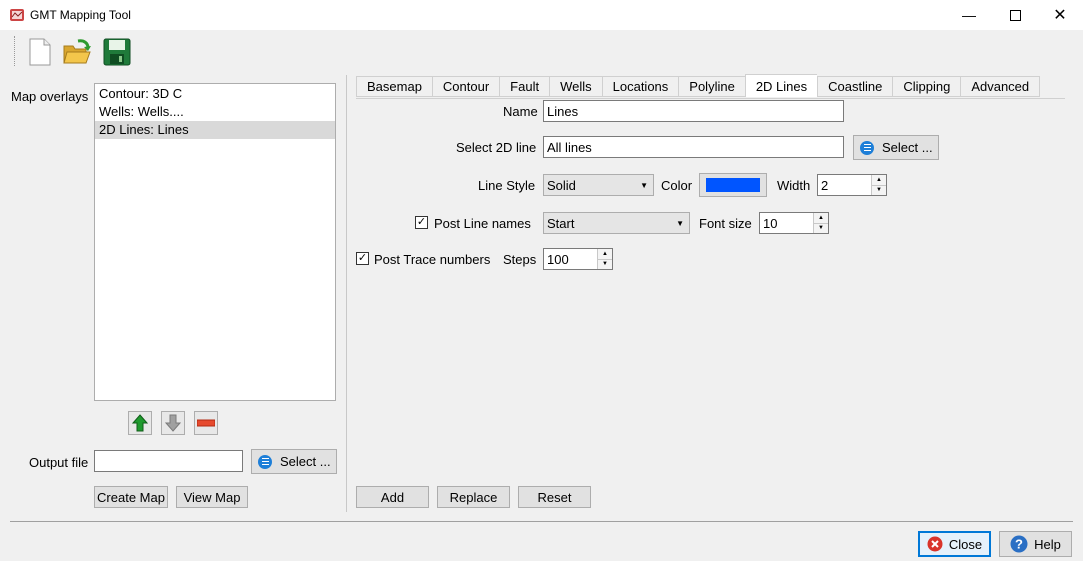  I want to click on move-down-button, so click(173, 423).